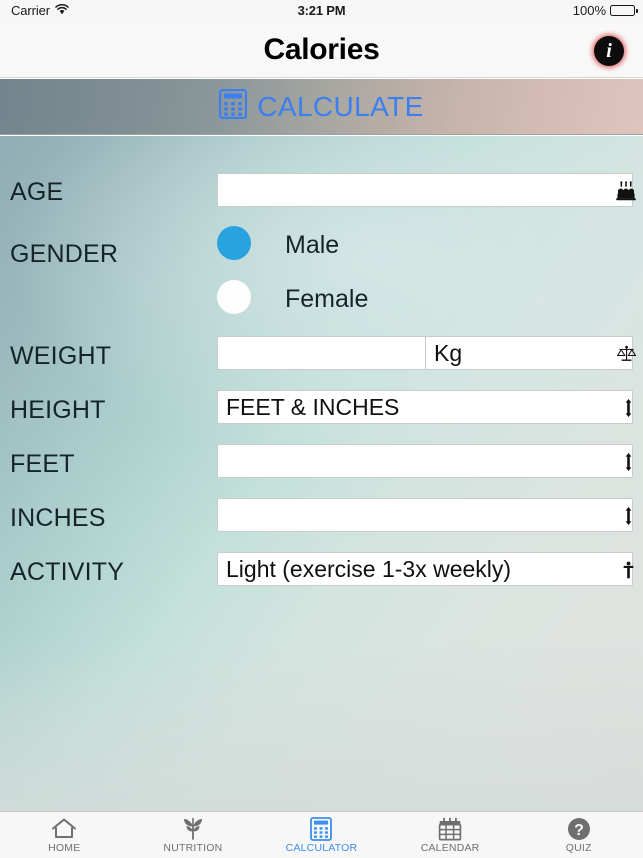 This screenshot has width=643, height=858. What do you see at coordinates (425, 190) in the screenshot?
I see `age-input` at bounding box center [425, 190].